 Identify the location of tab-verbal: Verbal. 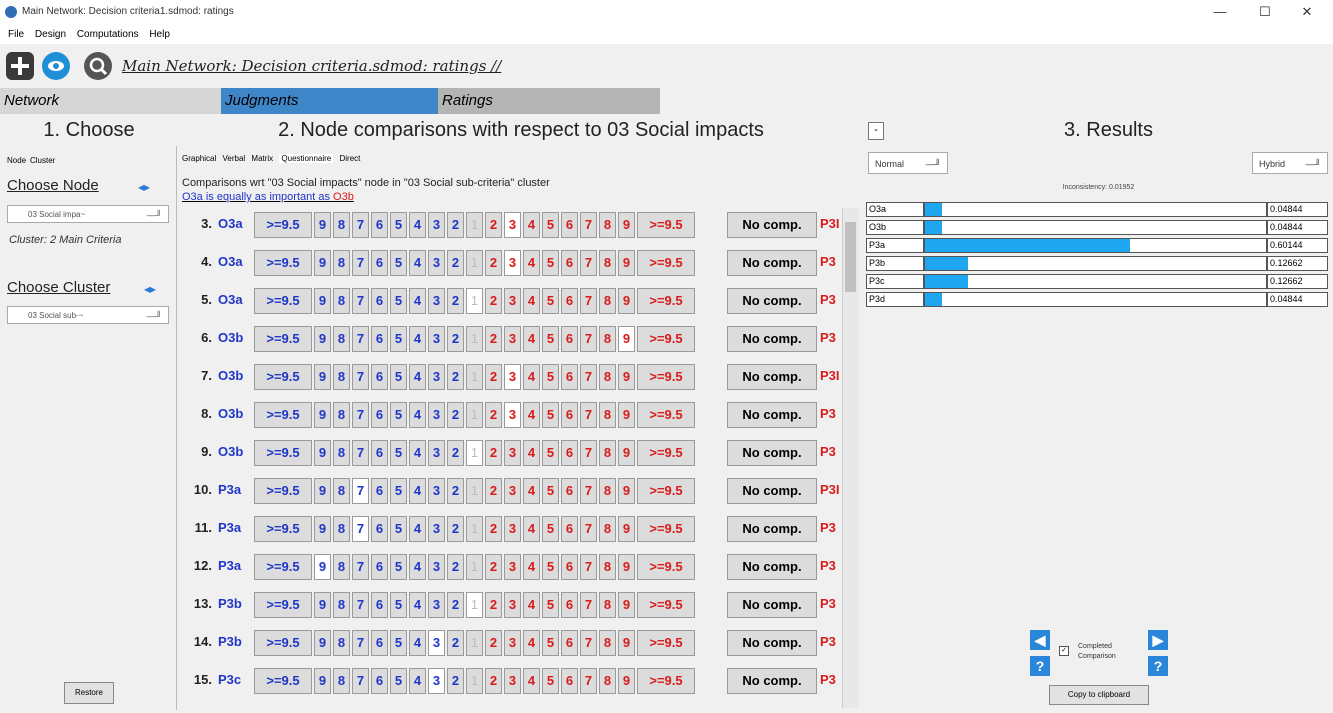
(233, 158).